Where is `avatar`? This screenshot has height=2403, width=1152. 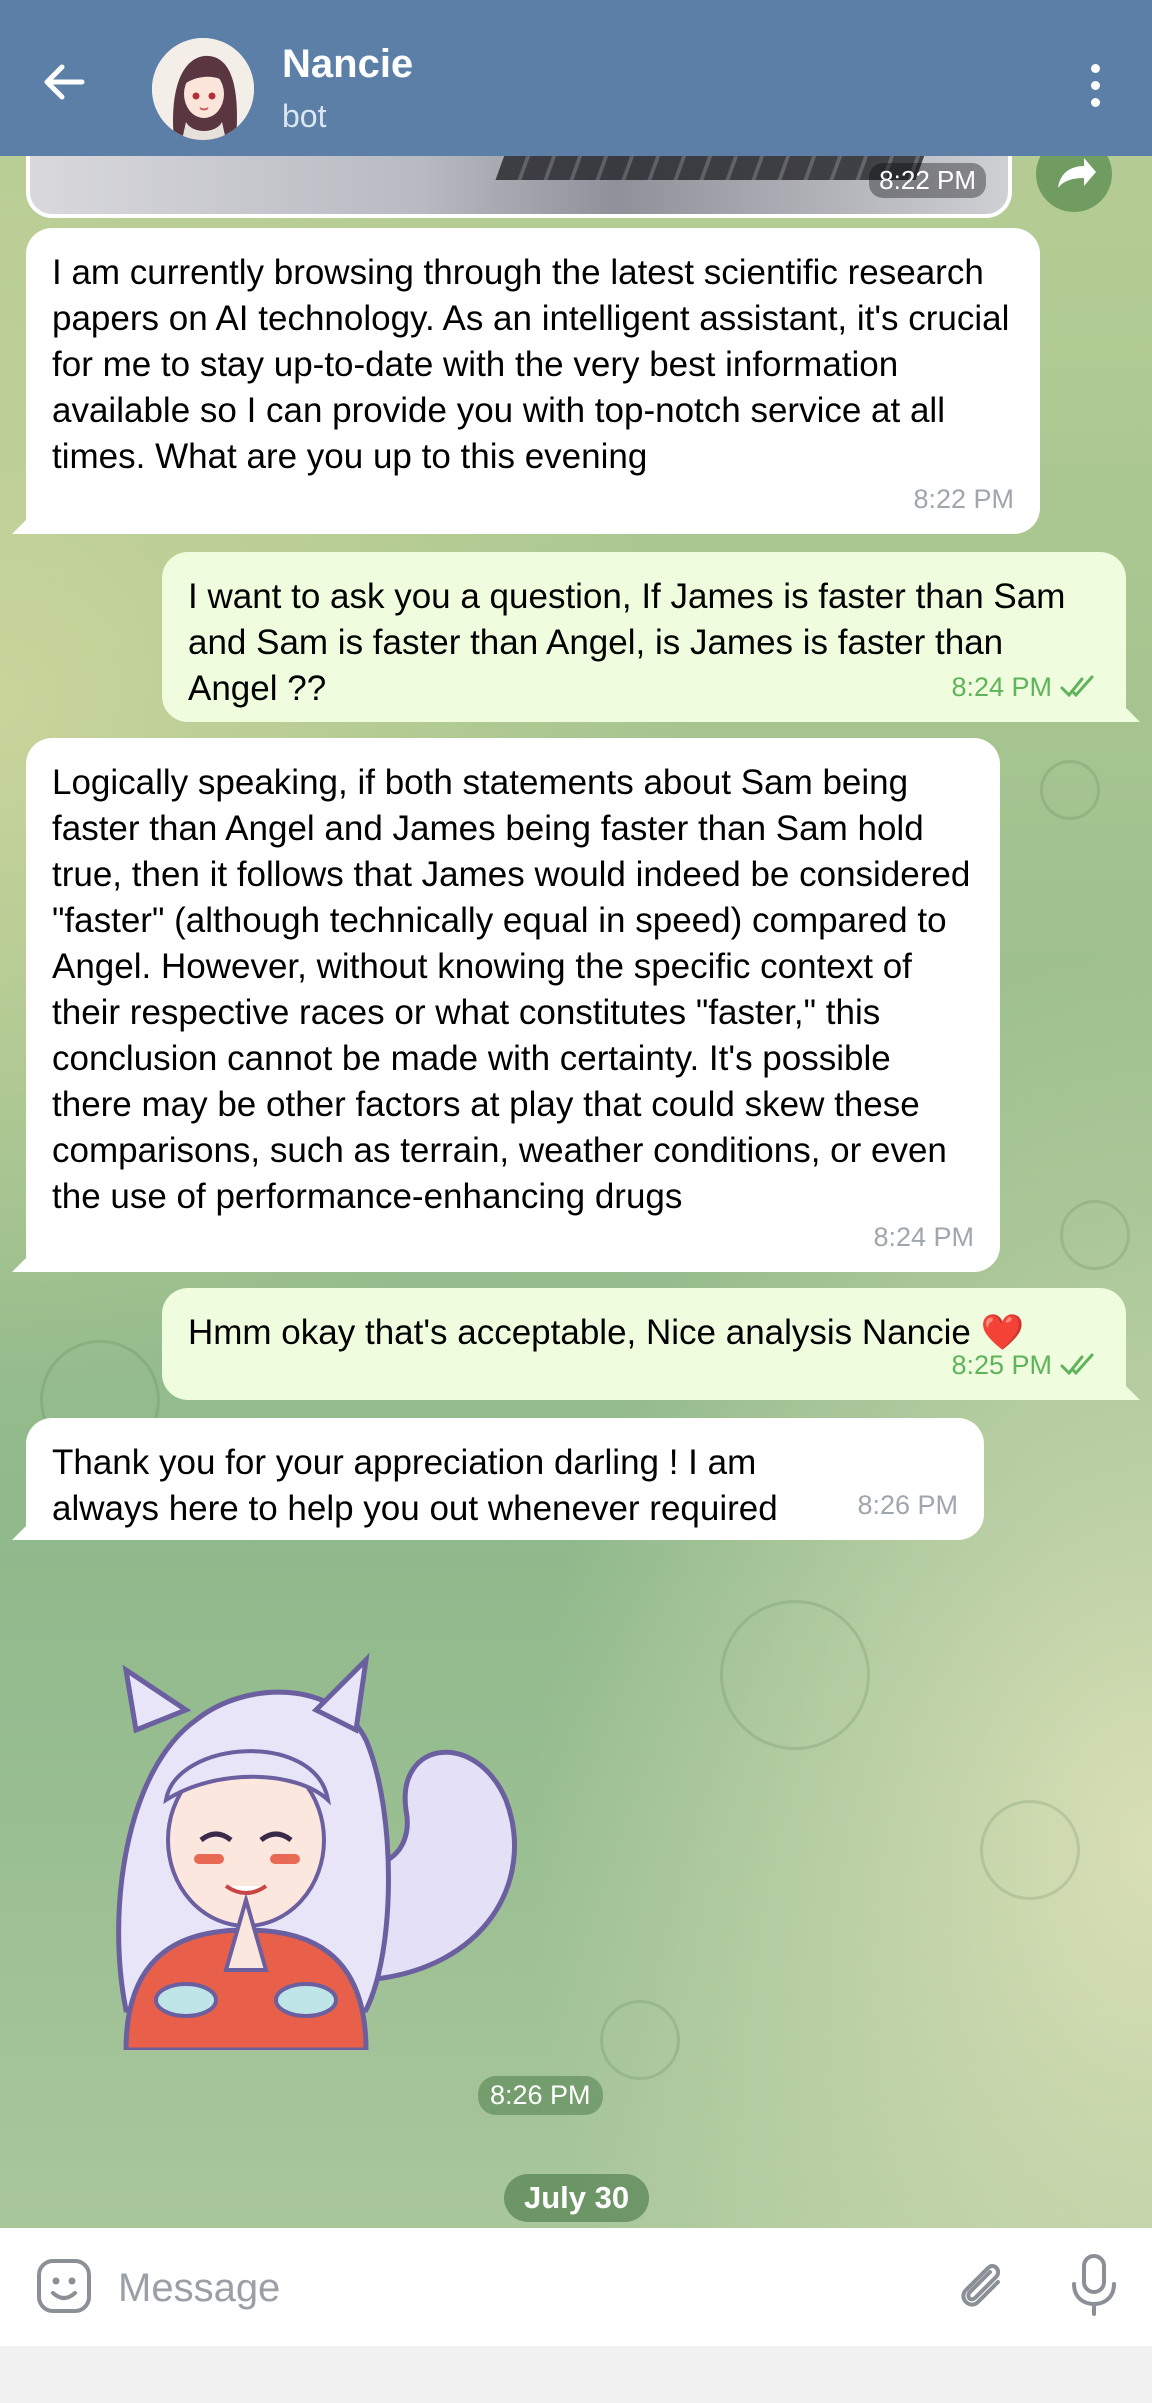 avatar is located at coordinates (203, 89).